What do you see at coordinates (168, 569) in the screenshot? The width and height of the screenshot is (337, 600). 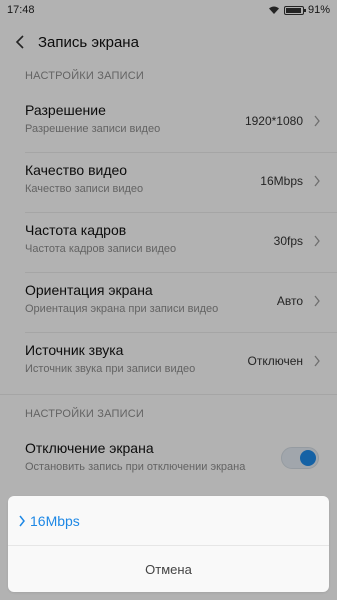 I see `cancel-button: Отмена` at bounding box center [168, 569].